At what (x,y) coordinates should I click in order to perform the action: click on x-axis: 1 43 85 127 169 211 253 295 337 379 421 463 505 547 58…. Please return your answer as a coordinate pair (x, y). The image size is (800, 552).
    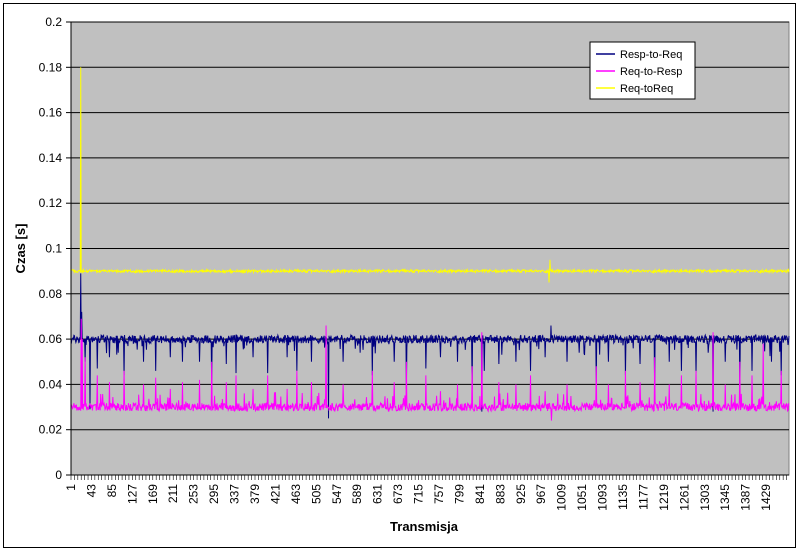
    Looking at the image, I should click on (426, 492).